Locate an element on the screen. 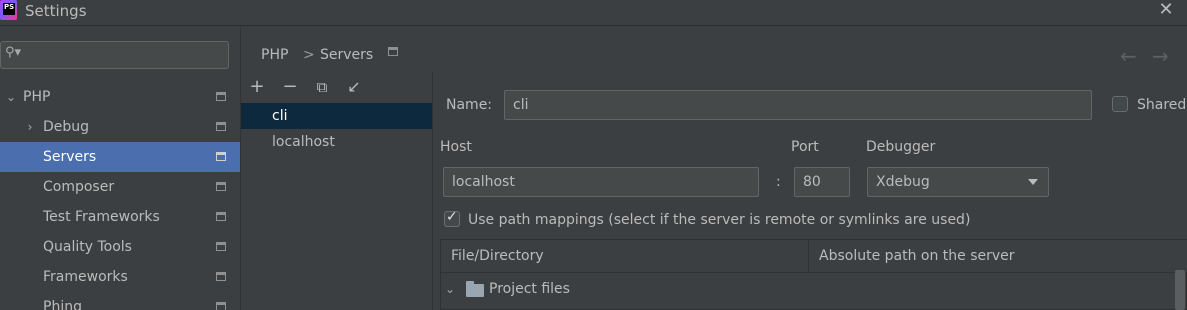 This screenshot has width=1187, height=310. title-bar: PS Settings ✕ is located at coordinates (593, 13).